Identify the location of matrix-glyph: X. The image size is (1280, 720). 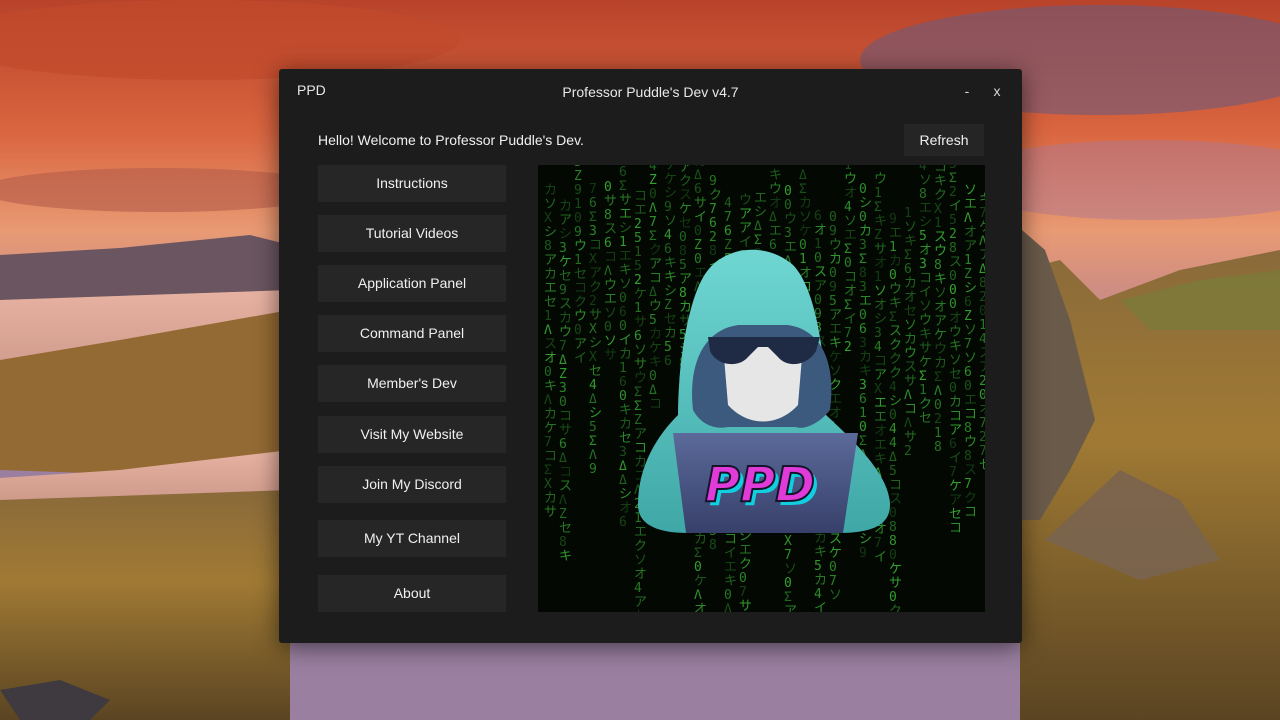
(938, 209).